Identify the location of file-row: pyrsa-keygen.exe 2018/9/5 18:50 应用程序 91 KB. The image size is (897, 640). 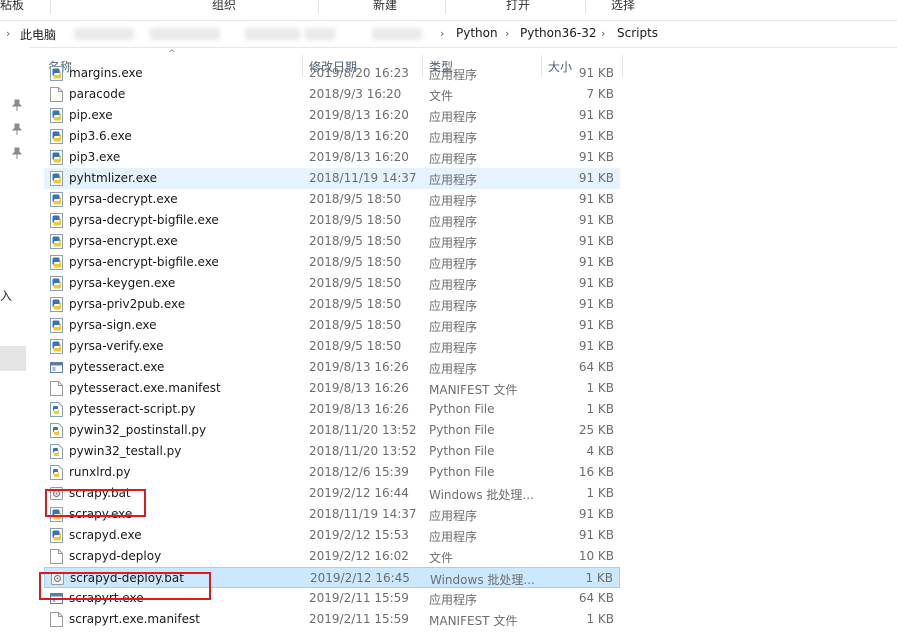
(332, 283).